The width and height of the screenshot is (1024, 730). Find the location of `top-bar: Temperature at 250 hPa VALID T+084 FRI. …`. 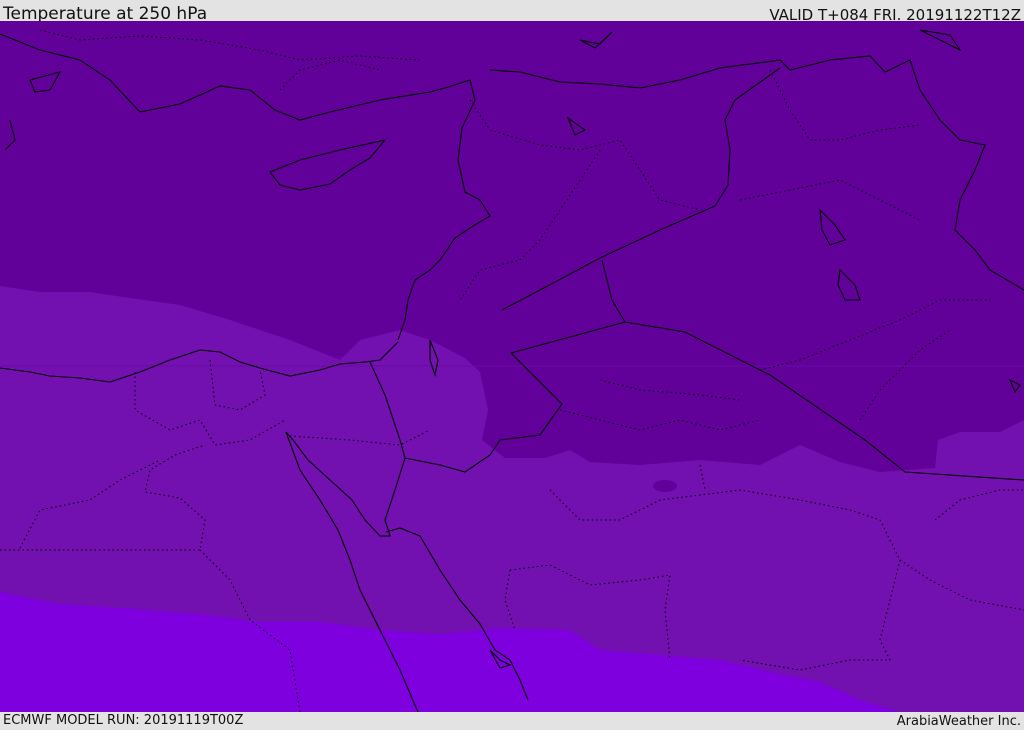

top-bar: Temperature at 250 hPa VALID T+084 FRI. … is located at coordinates (512, 12).